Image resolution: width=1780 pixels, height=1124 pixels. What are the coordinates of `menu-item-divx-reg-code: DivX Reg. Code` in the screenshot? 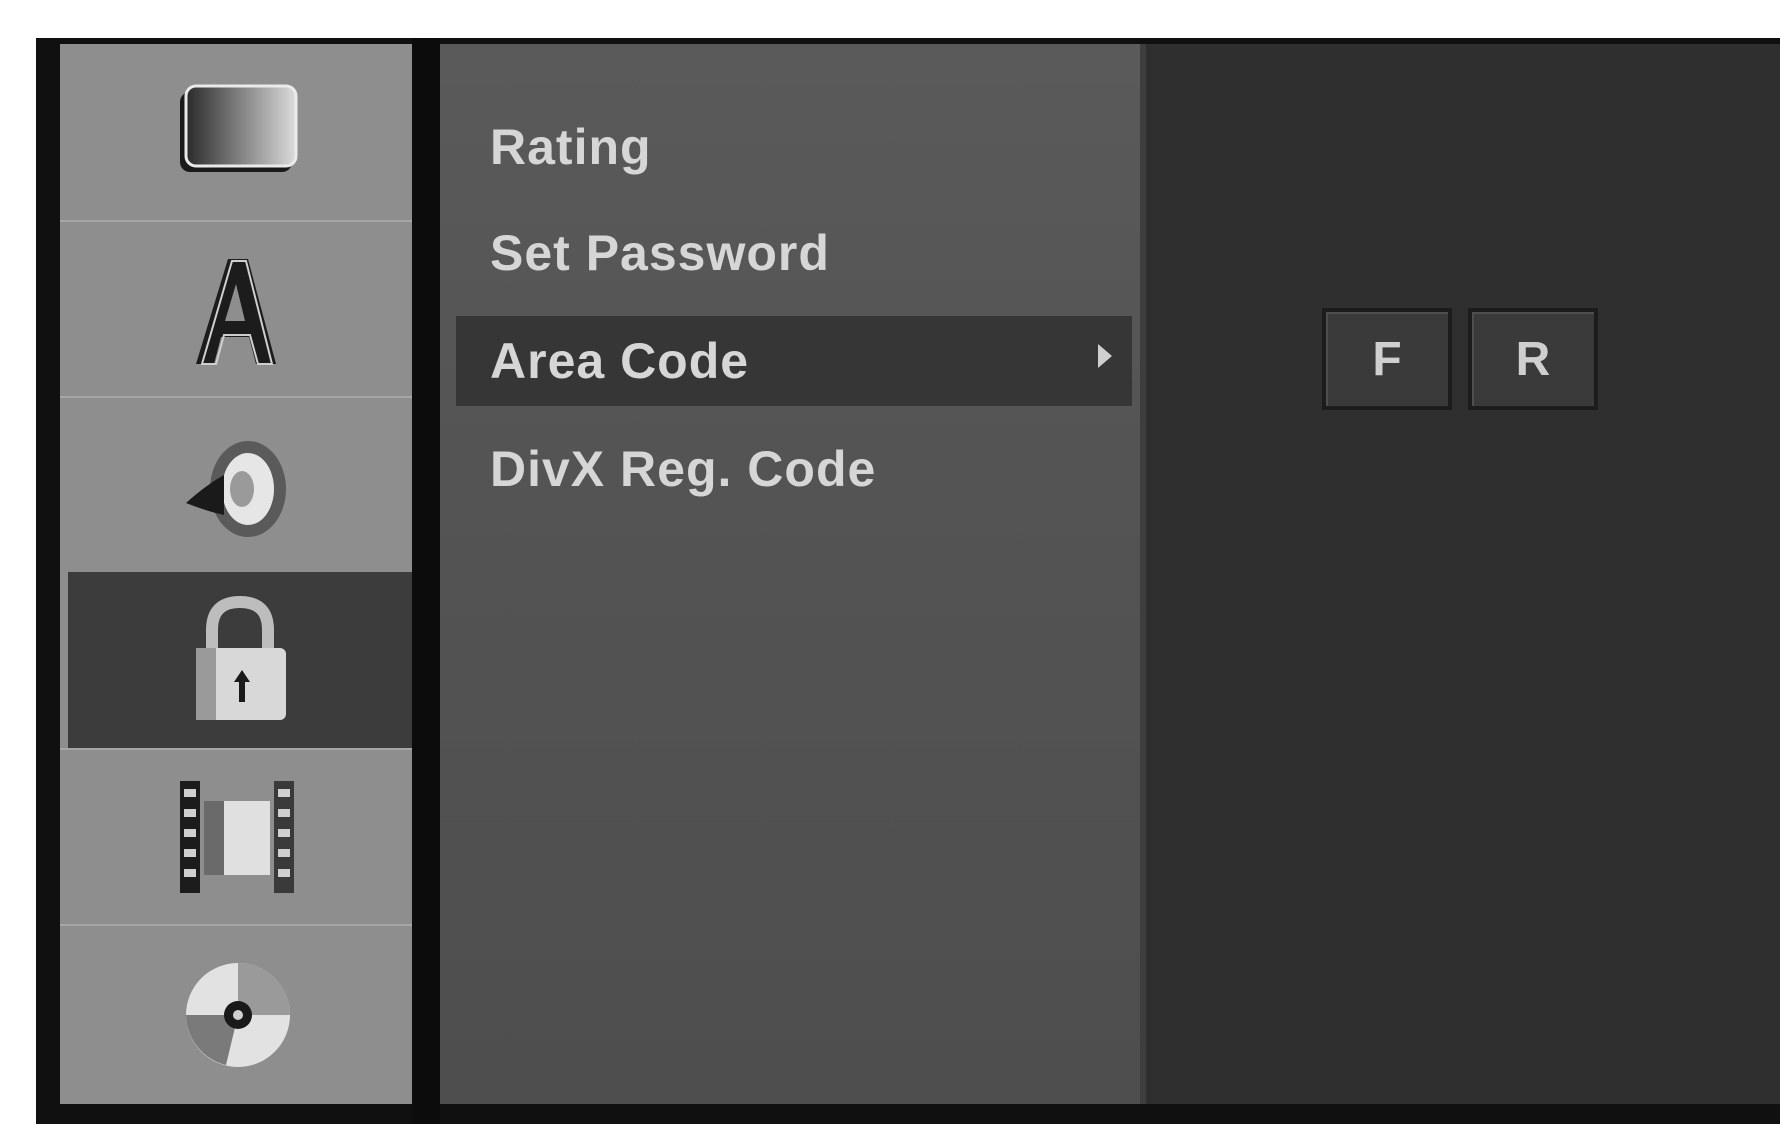 It's located at (794, 469).